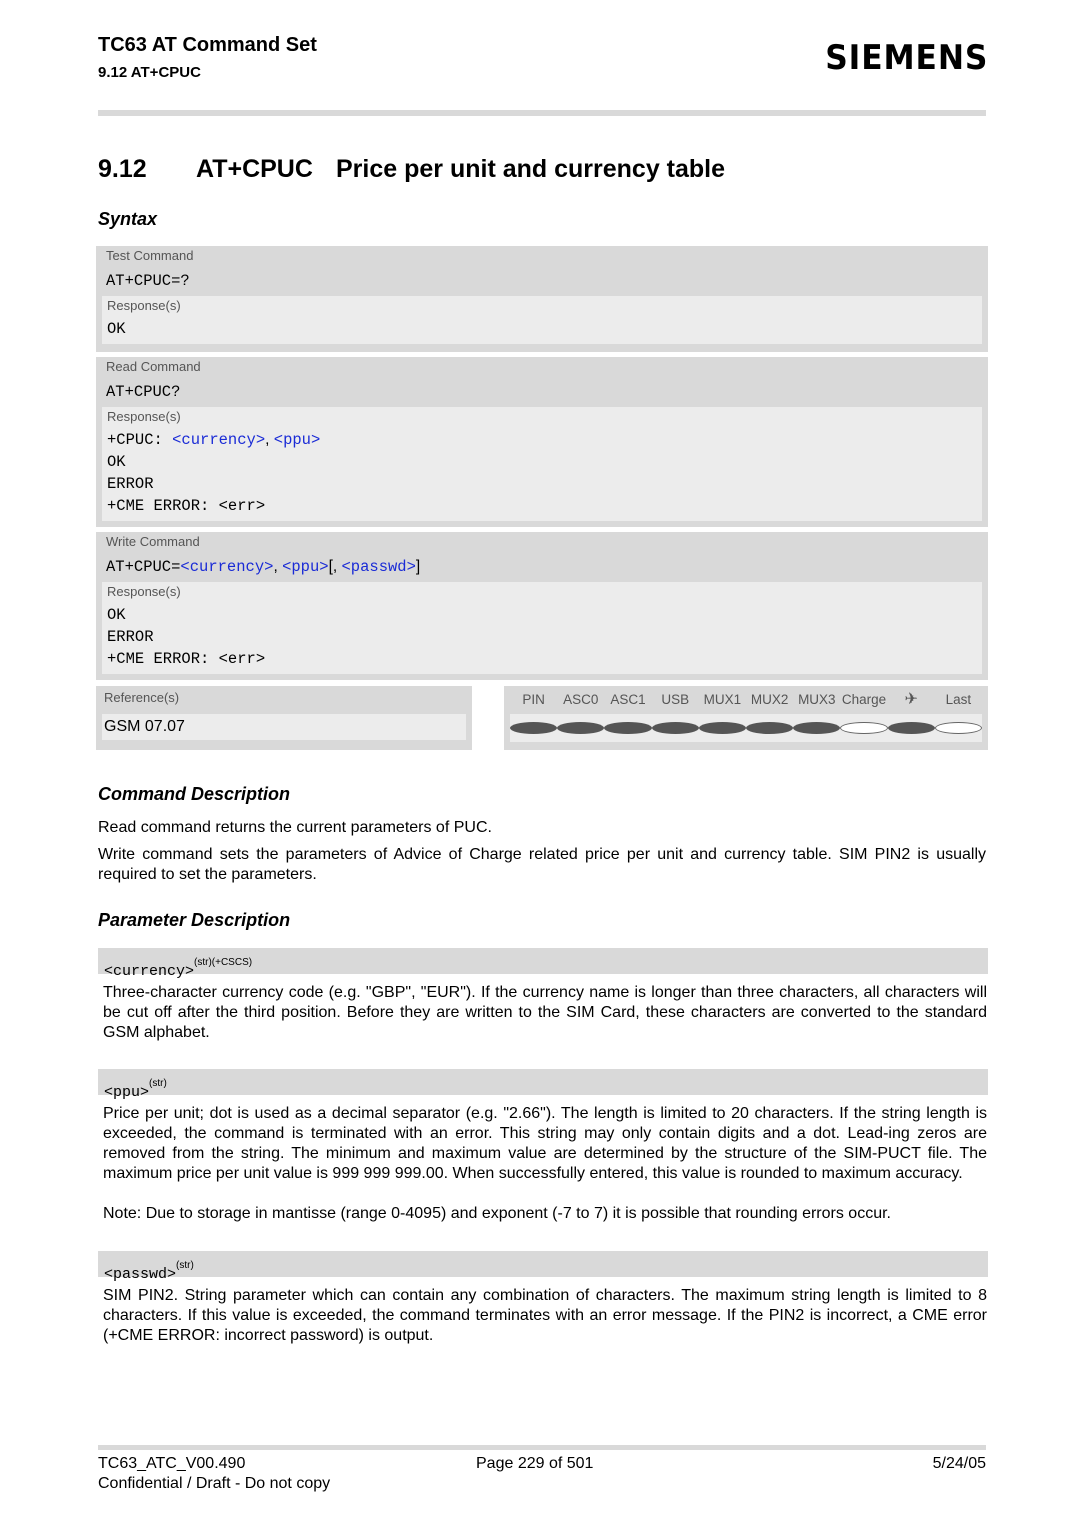  What do you see at coordinates (543, 964) in the screenshot?
I see `param-currency-header: <currency>(str)(+CSCS)` at bounding box center [543, 964].